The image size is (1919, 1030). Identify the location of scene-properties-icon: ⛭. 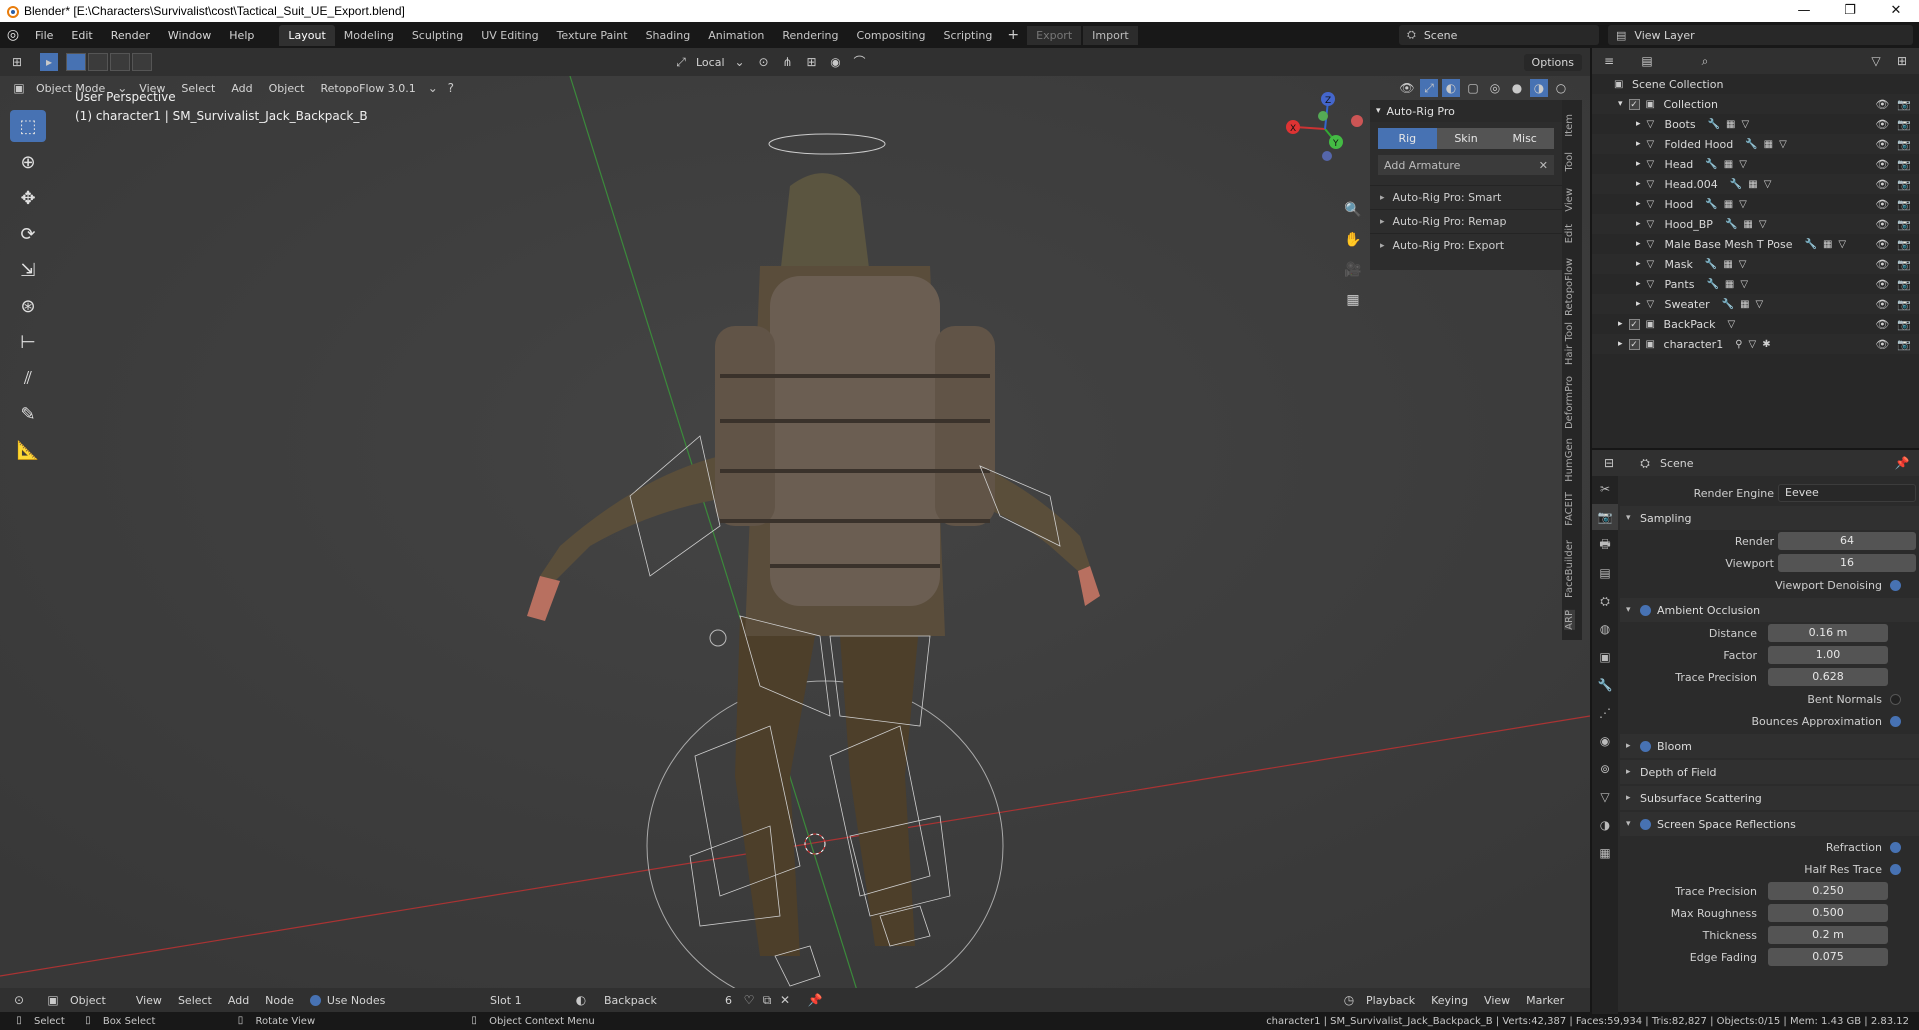
(1605, 601).